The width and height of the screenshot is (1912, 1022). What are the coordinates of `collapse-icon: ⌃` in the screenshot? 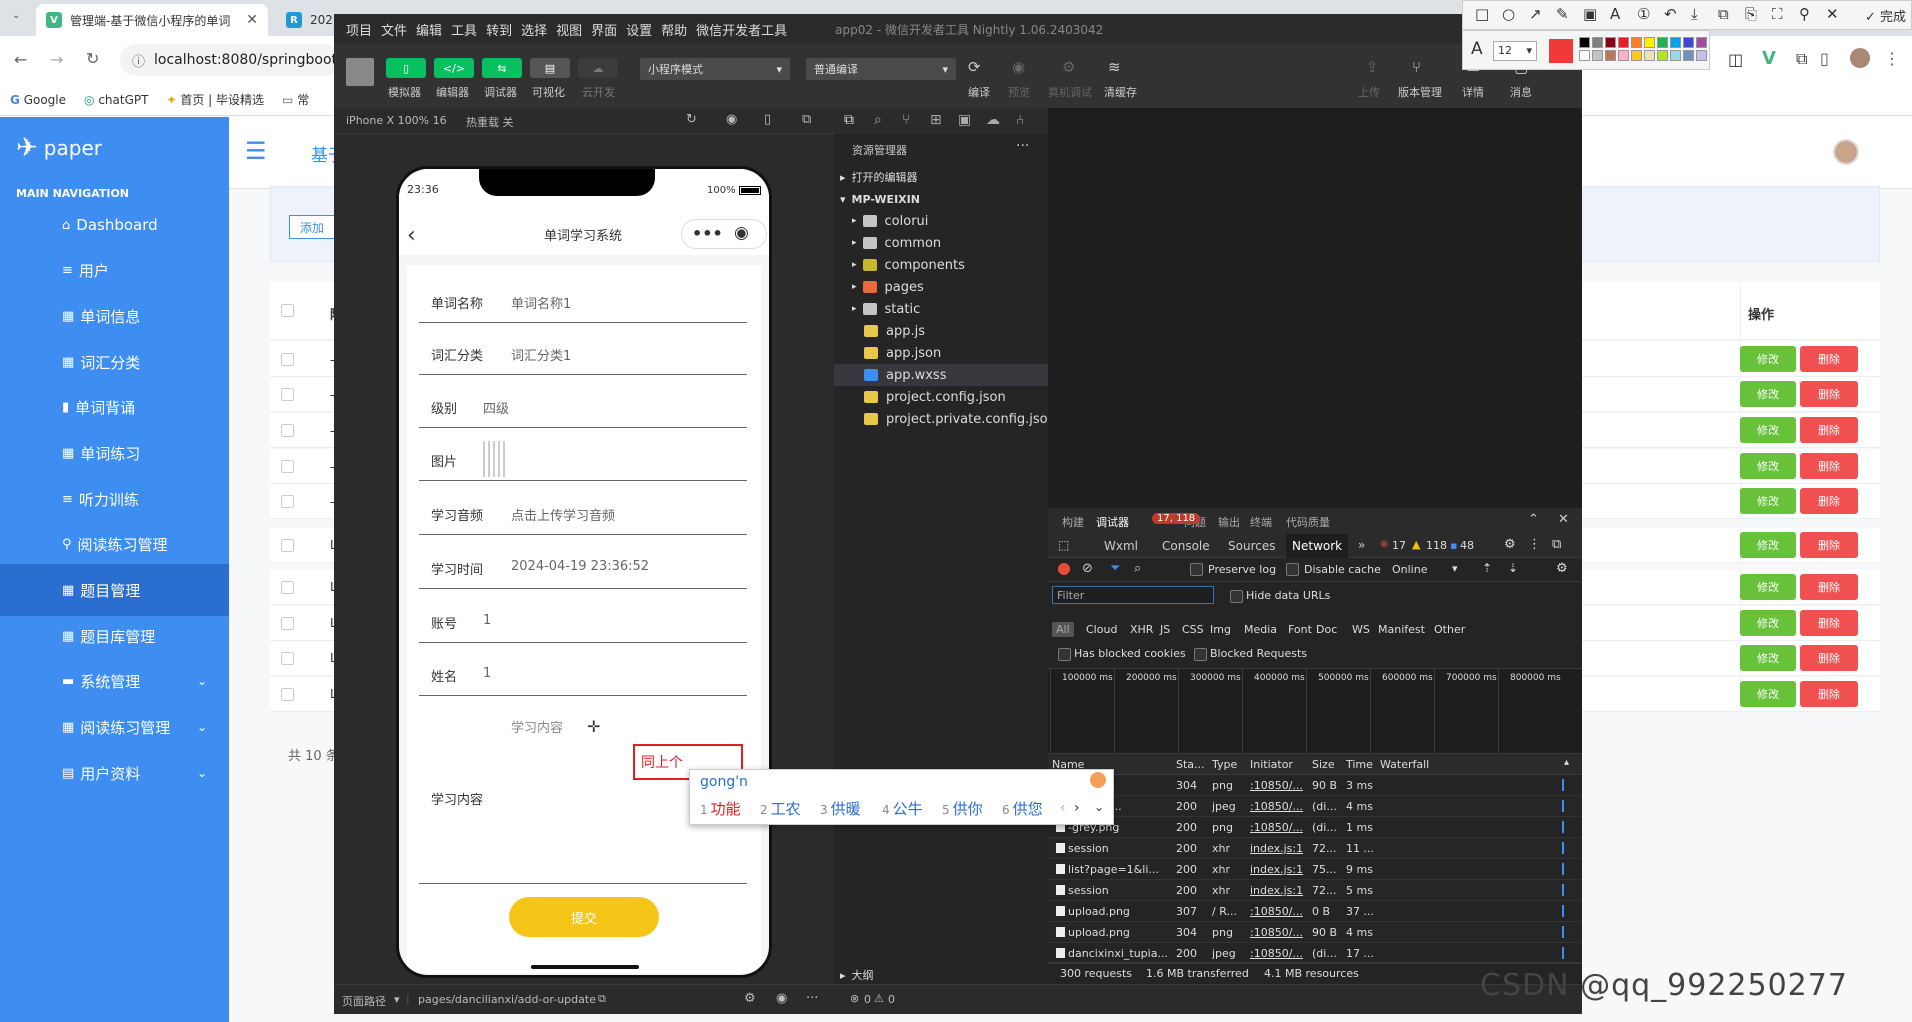 It's located at (1533, 519).